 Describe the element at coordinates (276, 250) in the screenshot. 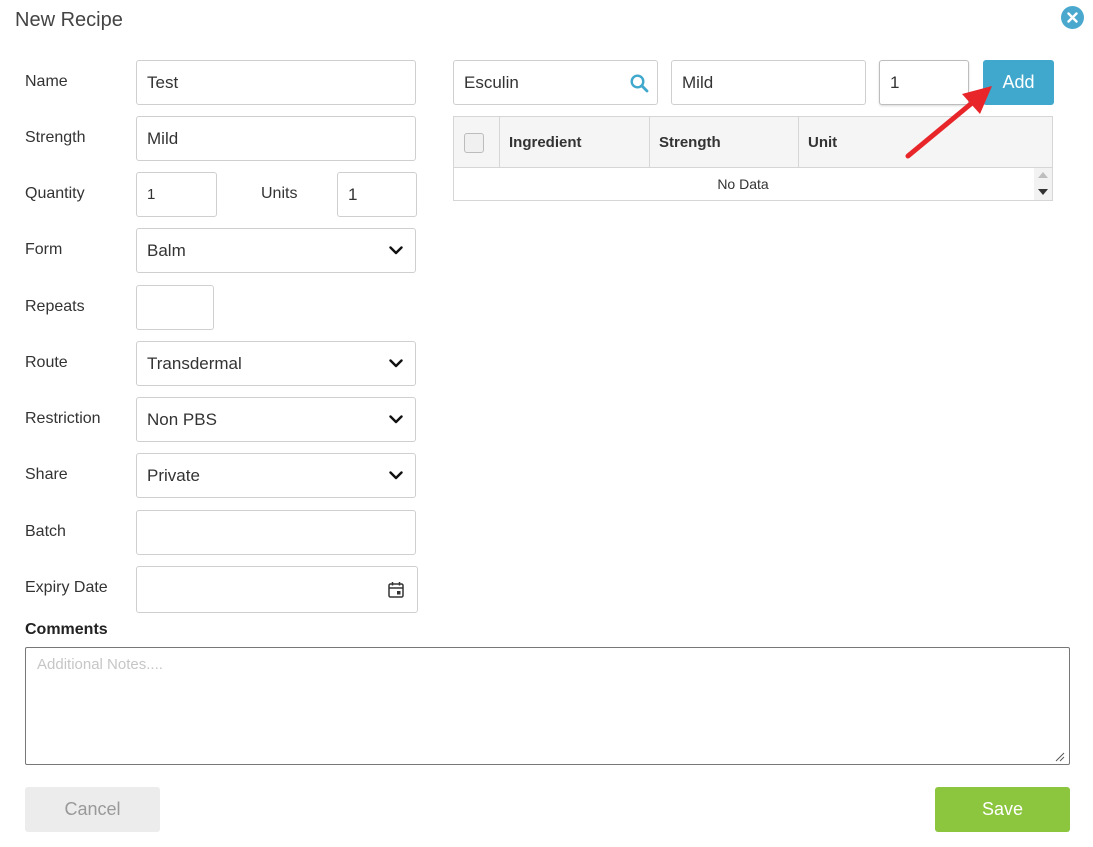

I see `form-select: Balm` at that location.